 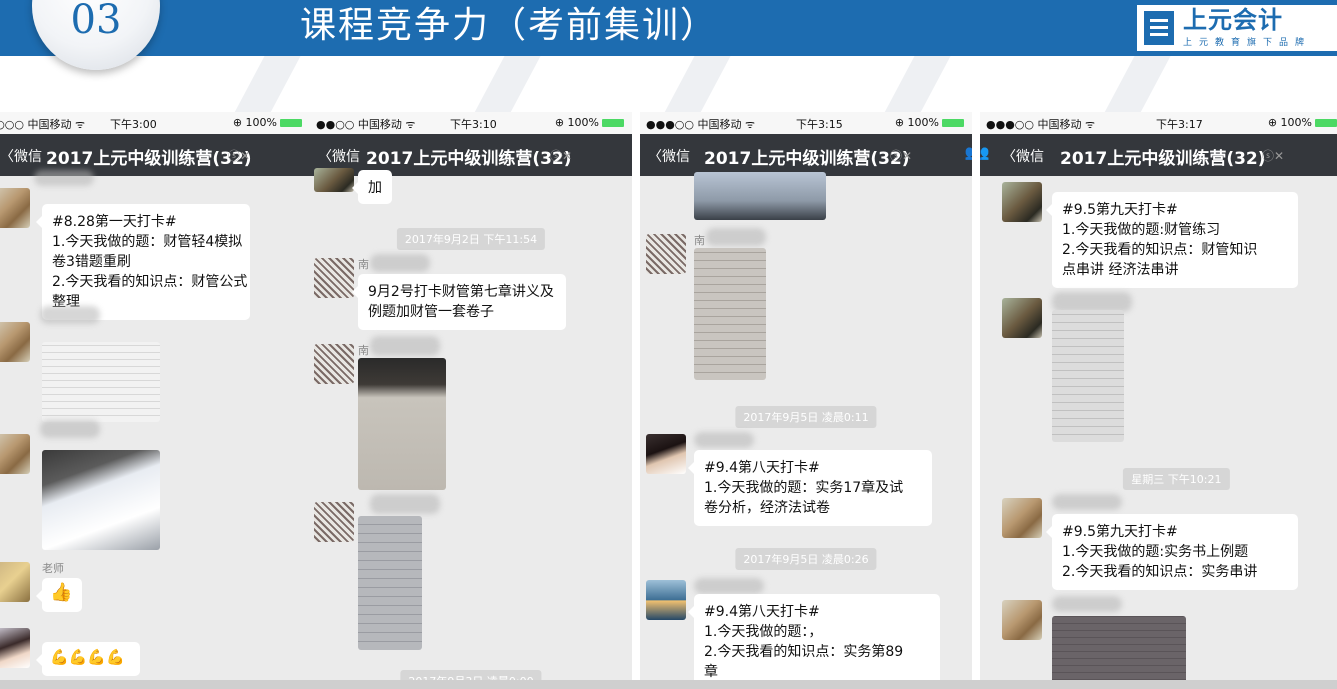 What do you see at coordinates (133, 124) in the screenshot?
I see `status-time: 下午3:00` at bounding box center [133, 124].